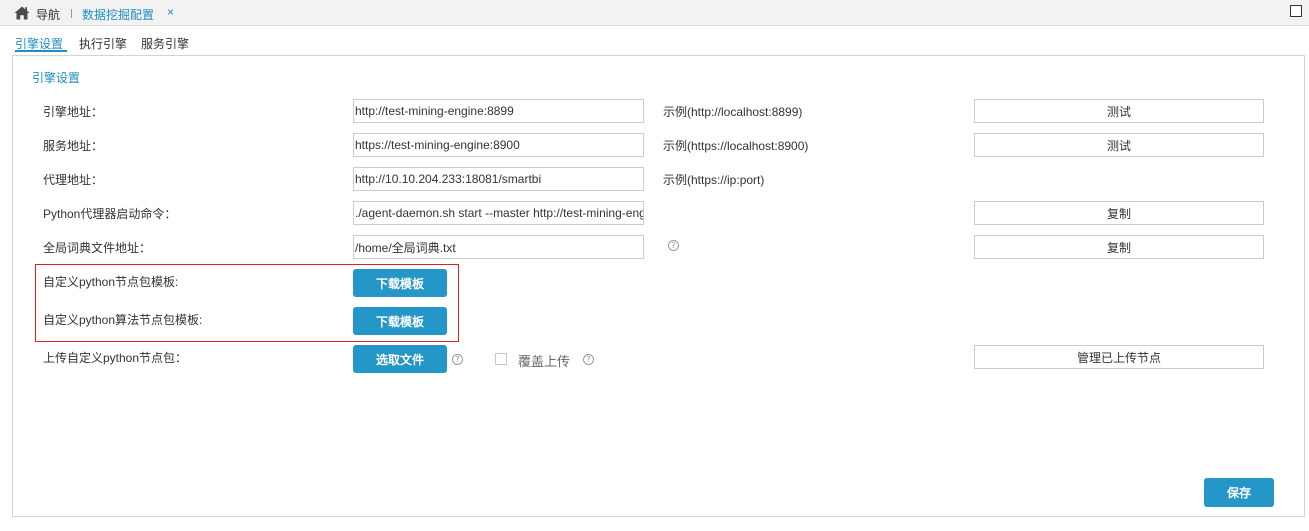  Describe the element at coordinates (22, 13) in the screenshot. I see `home-icon` at that location.